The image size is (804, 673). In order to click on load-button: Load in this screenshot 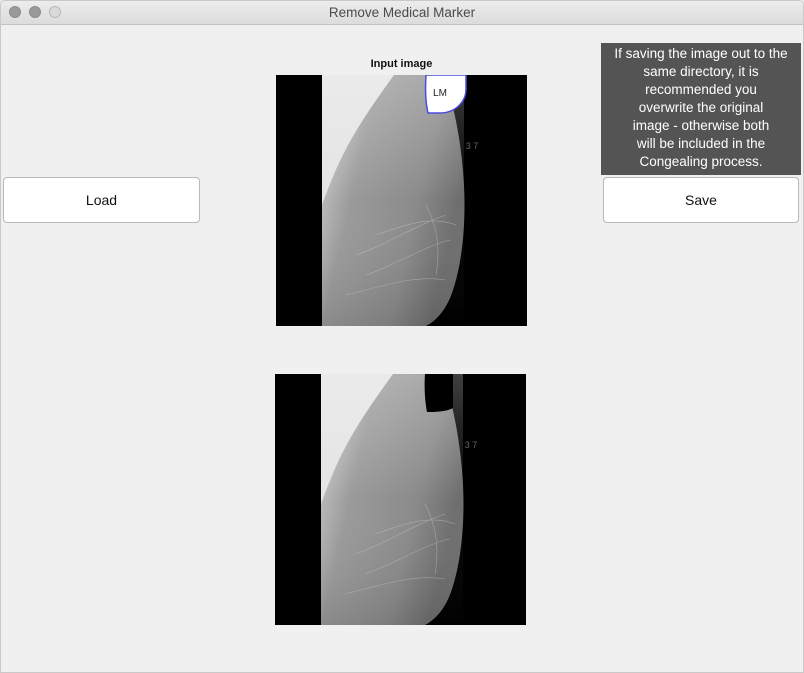, I will do `click(101, 200)`.